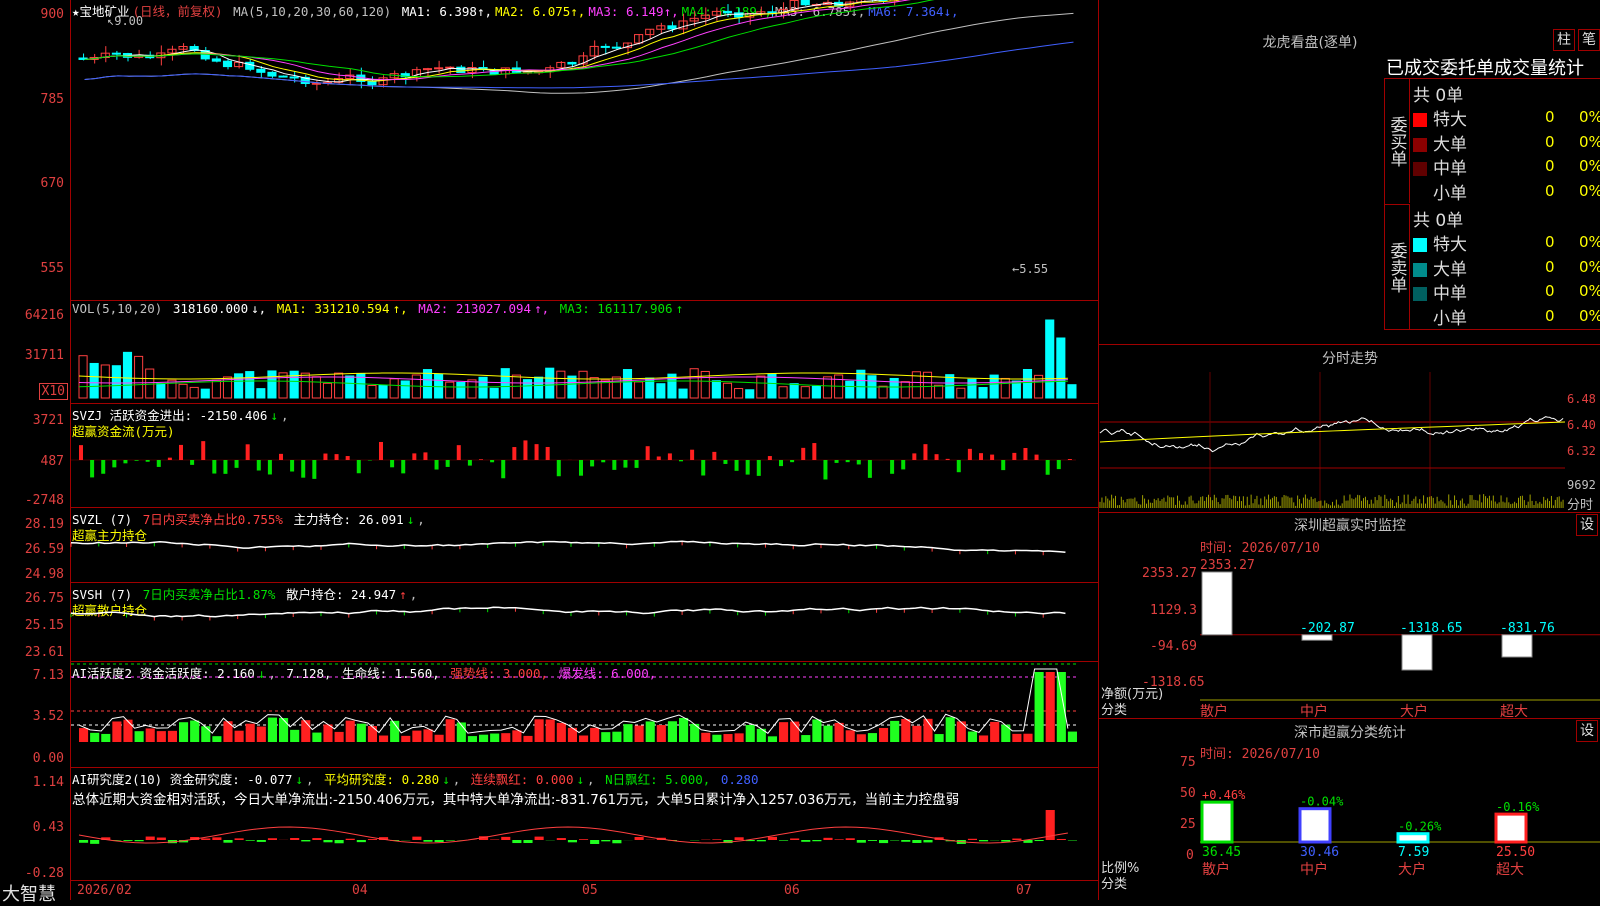 The width and height of the screenshot is (1600, 906). What do you see at coordinates (579, 53) in the screenshot?
I see `moving-average-line` at bounding box center [579, 53].